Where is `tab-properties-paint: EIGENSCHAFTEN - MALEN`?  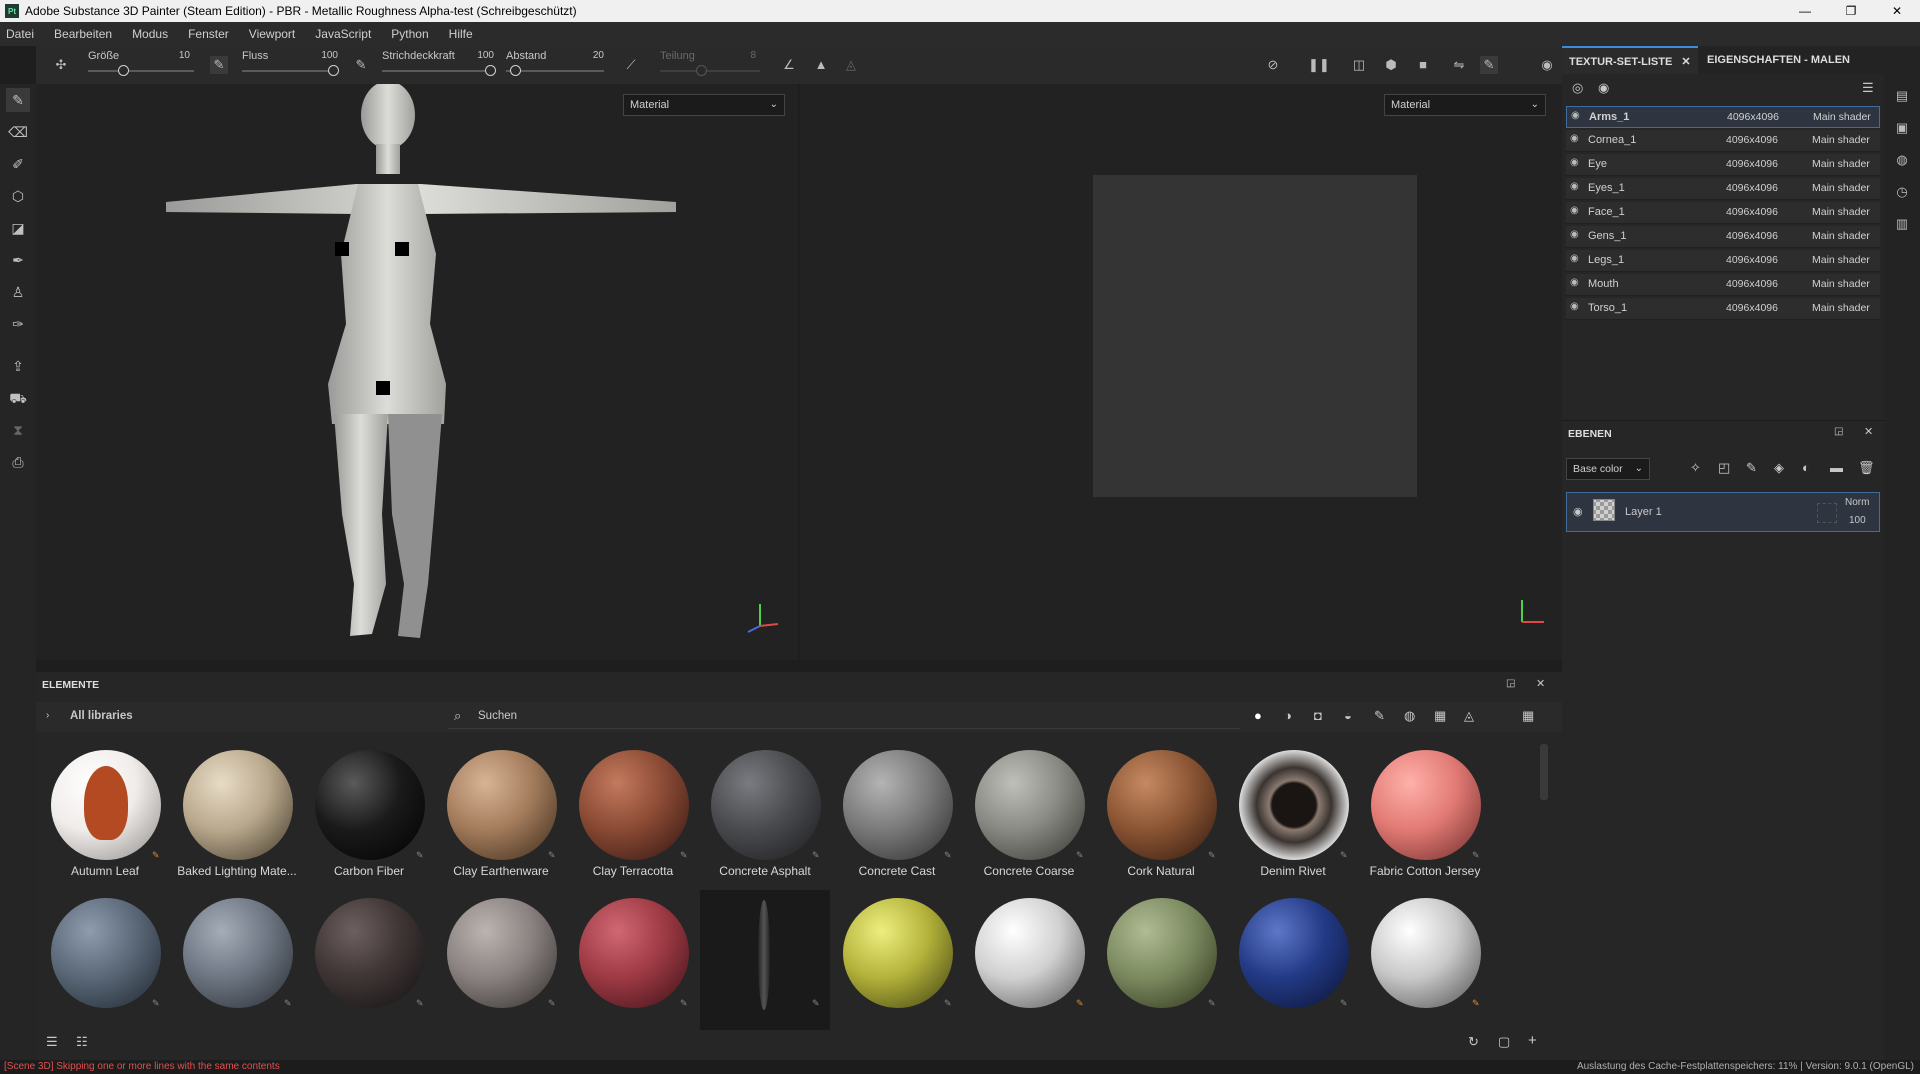 tab-properties-paint: EIGENSCHAFTEN - MALEN is located at coordinates (1778, 60).